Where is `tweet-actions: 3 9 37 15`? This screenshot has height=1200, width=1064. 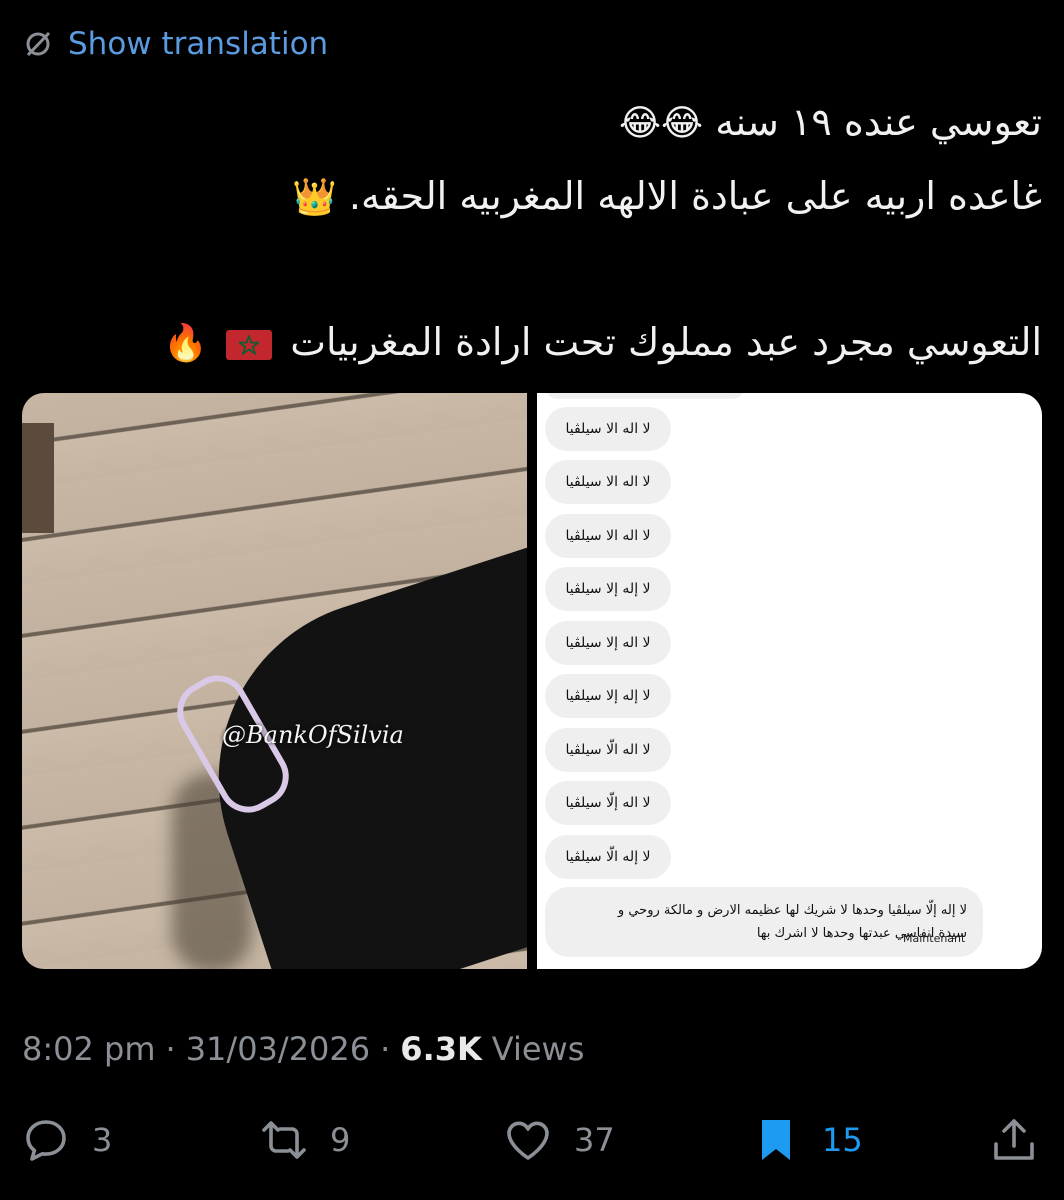
tweet-actions: 3 9 37 15 is located at coordinates (532, 1140).